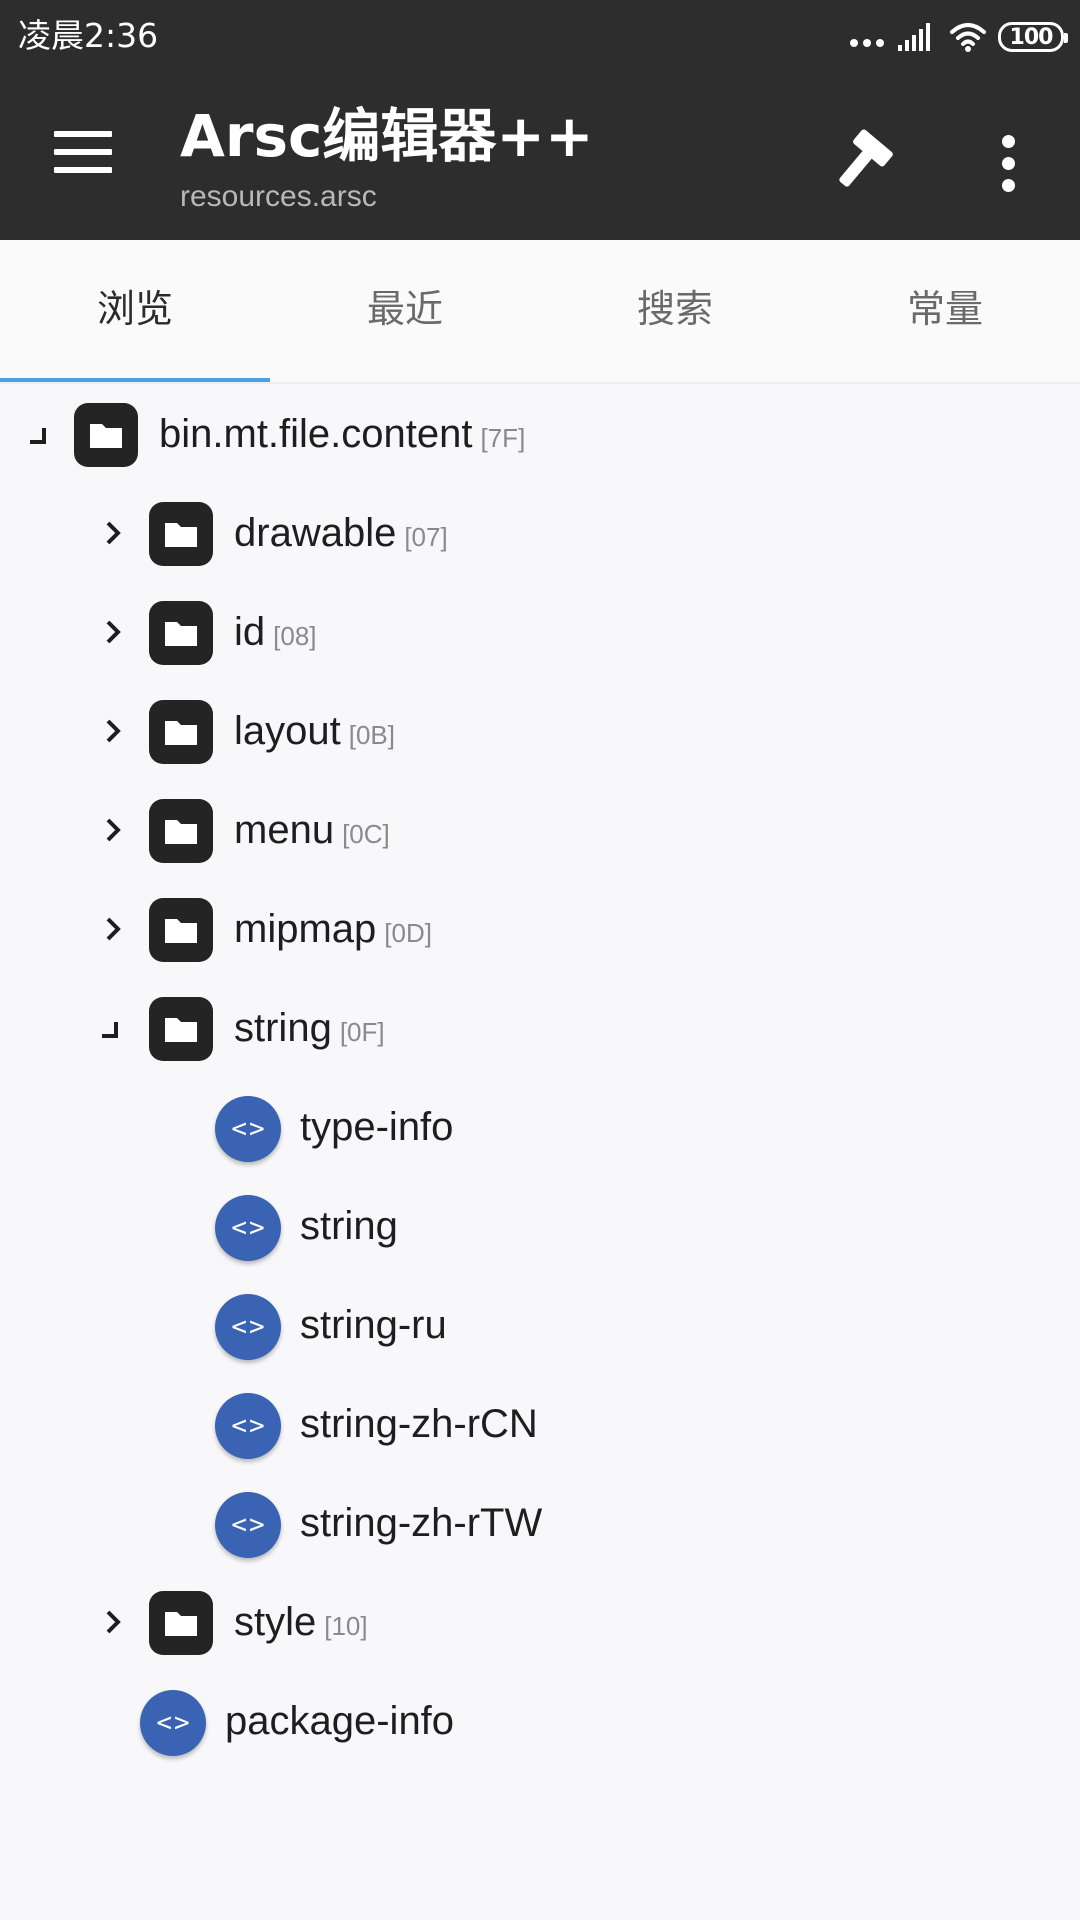 The image size is (1080, 1920). What do you see at coordinates (945, 312) in the screenshot?
I see `tab-constants: 常量` at bounding box center [945, 312].